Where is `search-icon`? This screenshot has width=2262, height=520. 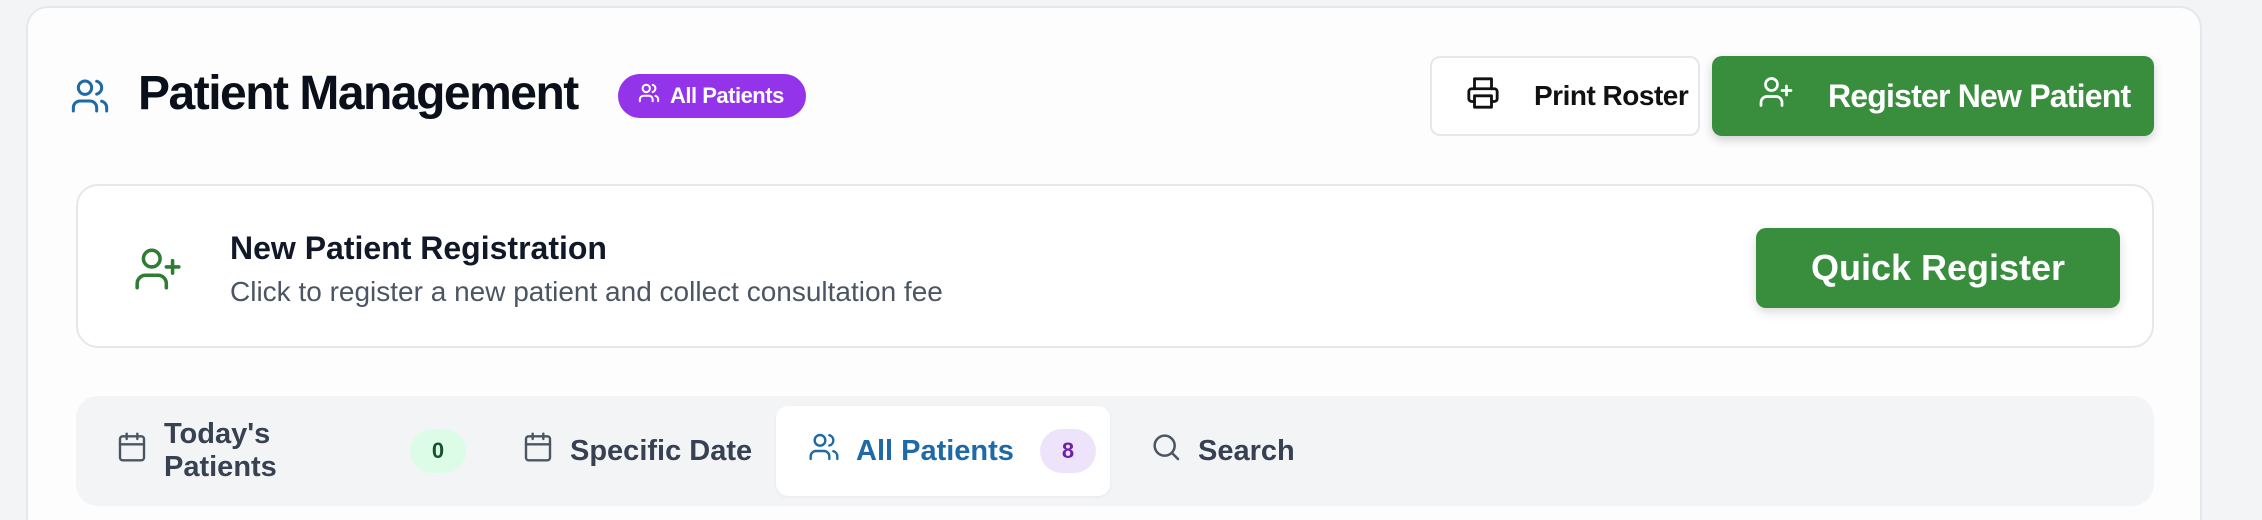 search-icon is located at coordinates (1166, 451).